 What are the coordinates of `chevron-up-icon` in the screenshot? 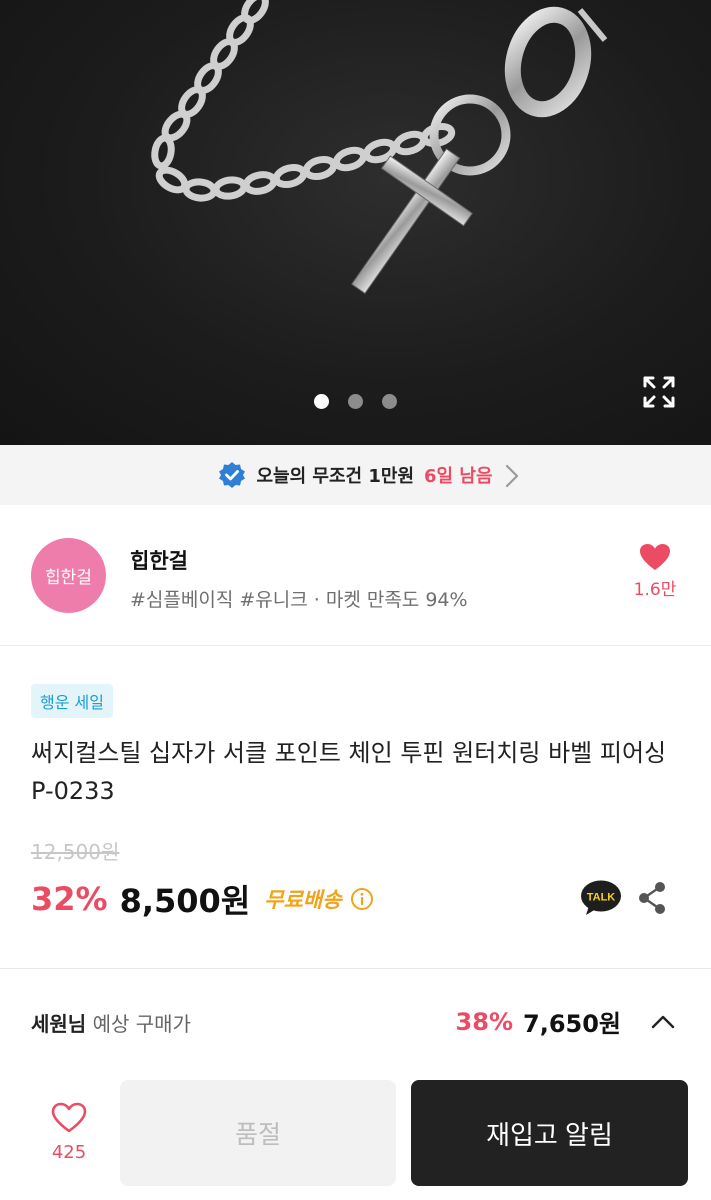 It's located at (663, 1022).